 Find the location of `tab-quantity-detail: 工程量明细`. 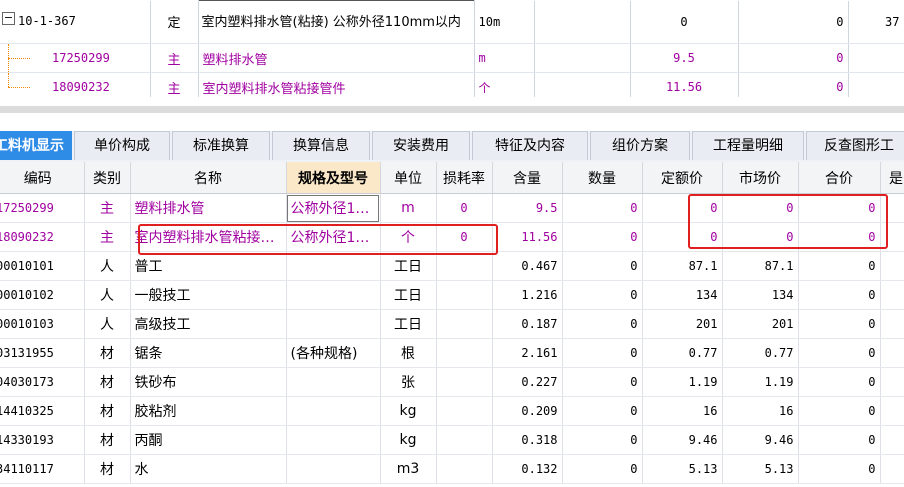

tab-quantity-detail: 工程量明细 is located at coordinates (748, 145).